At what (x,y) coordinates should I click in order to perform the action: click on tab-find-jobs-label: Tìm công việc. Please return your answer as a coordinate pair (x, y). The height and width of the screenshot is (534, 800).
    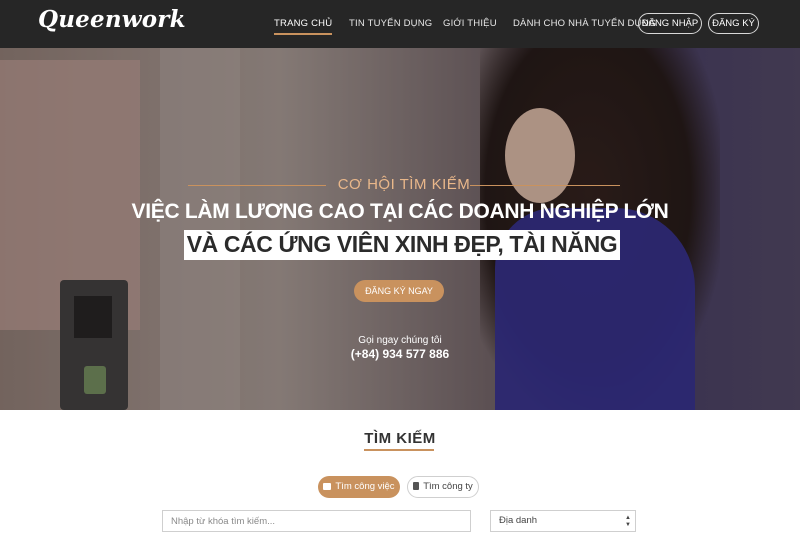
    Looking at the image, I should click on (365, 486).